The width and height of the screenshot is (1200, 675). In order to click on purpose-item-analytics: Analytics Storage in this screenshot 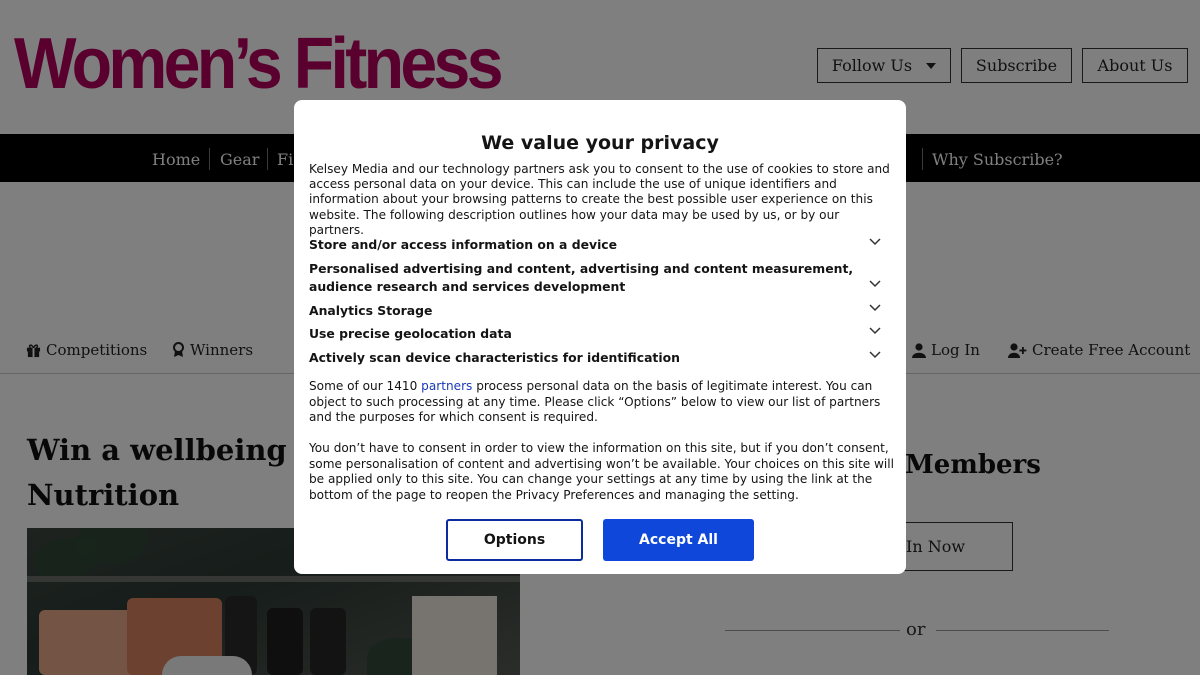, I will do `click(589, 311)`.